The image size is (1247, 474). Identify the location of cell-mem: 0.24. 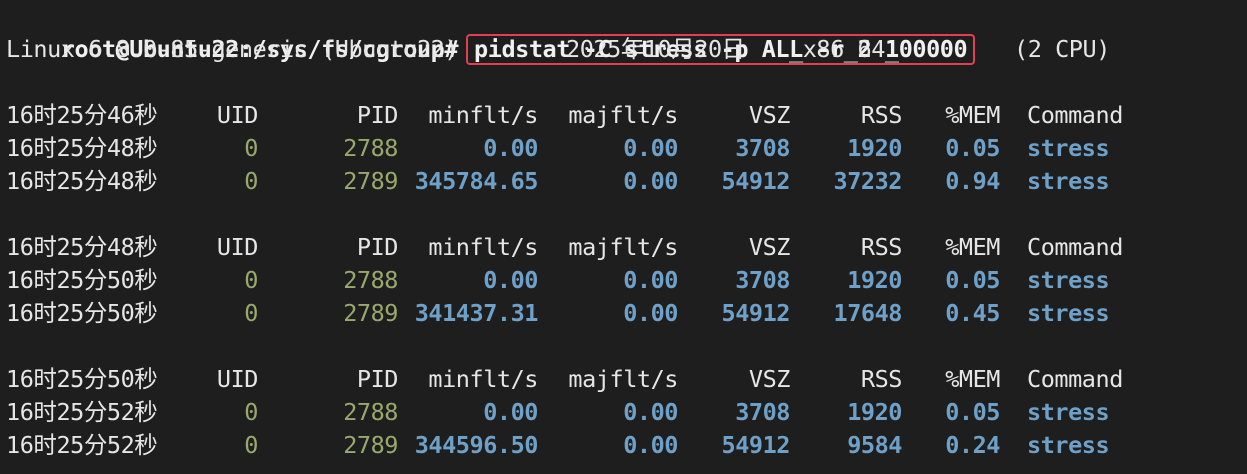
(972, 445).